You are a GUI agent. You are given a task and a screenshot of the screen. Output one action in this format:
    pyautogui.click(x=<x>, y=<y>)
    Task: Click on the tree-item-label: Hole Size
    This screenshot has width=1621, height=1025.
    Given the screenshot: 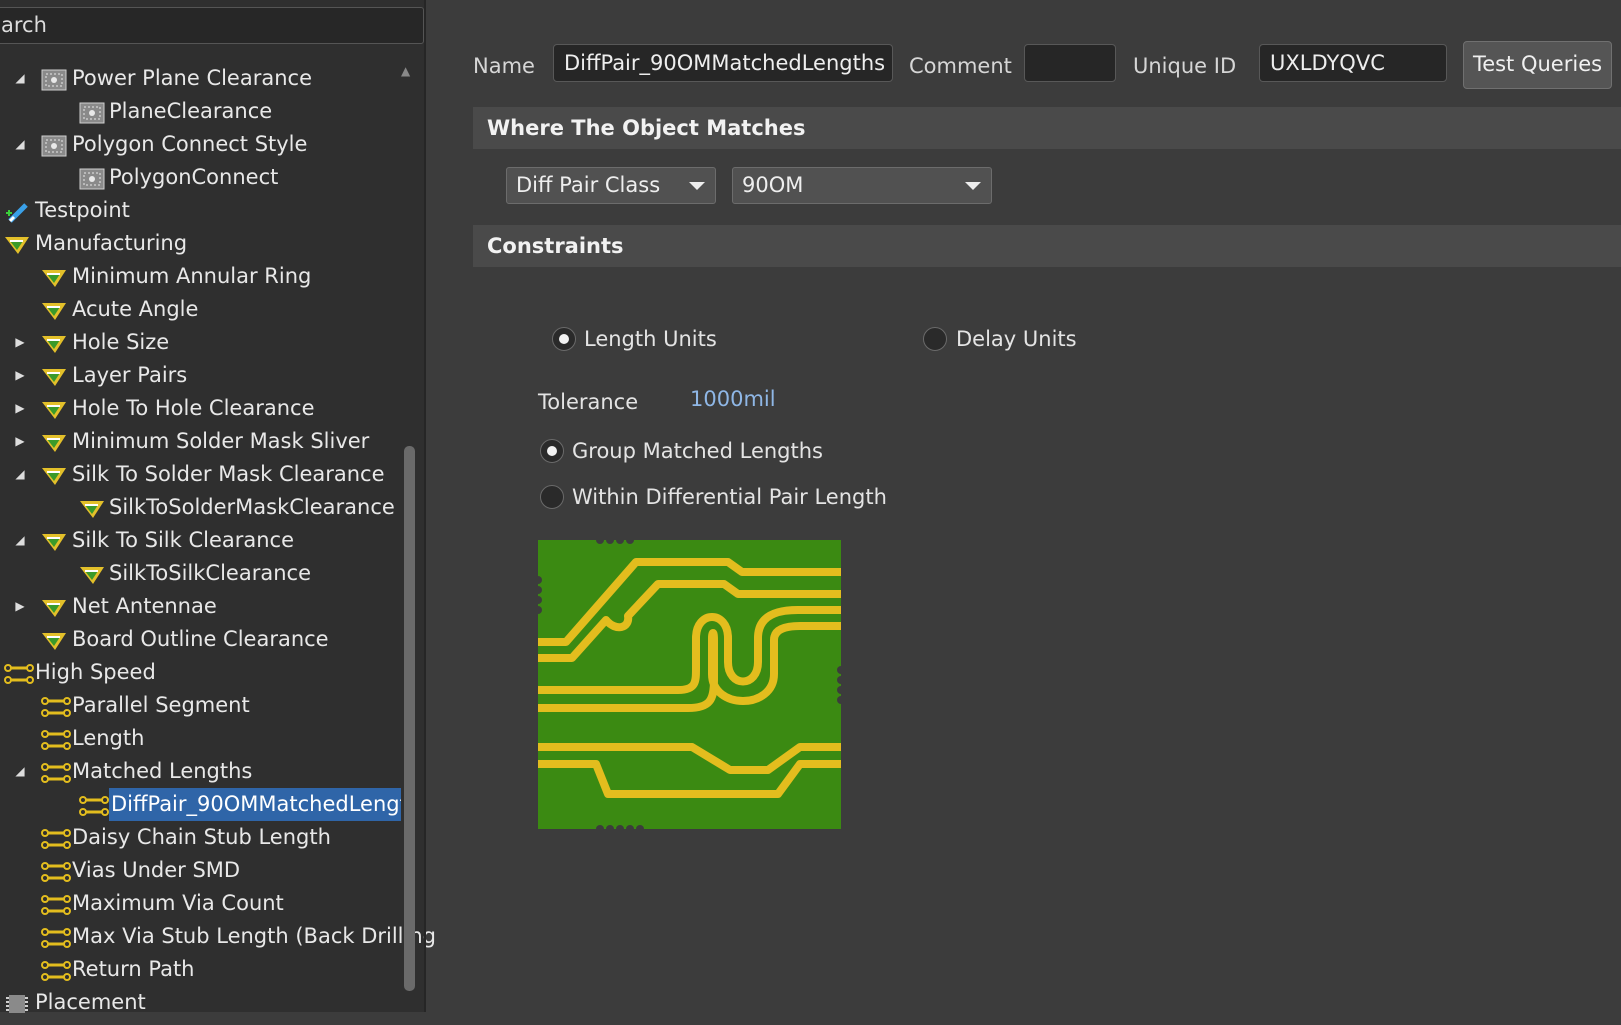 What is the action you would take?
    pyautogui.click(x=121, y=342)
    